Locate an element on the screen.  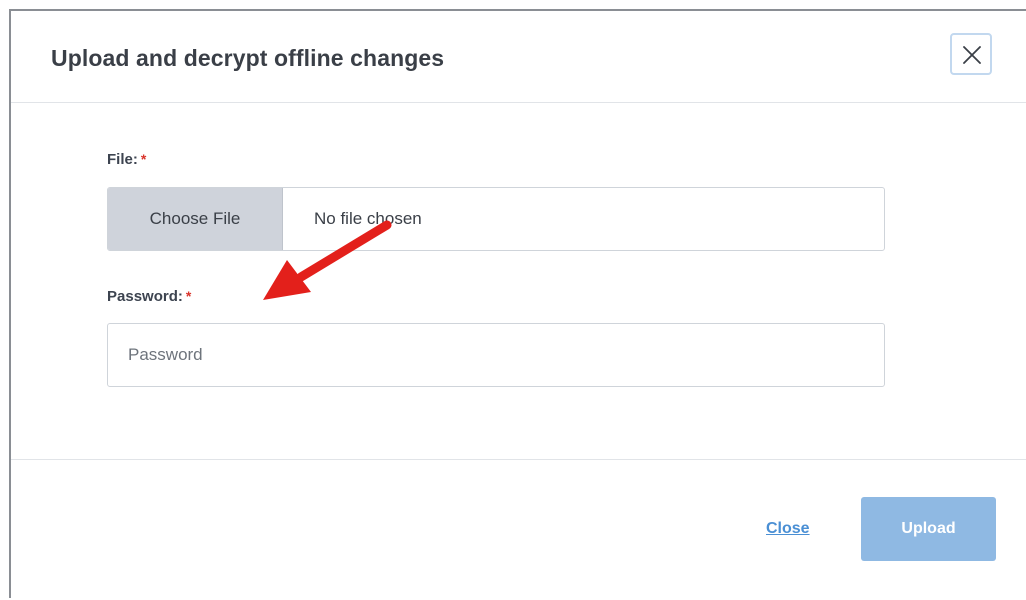
password-label: Password: * is located at coordinates (149, 296).